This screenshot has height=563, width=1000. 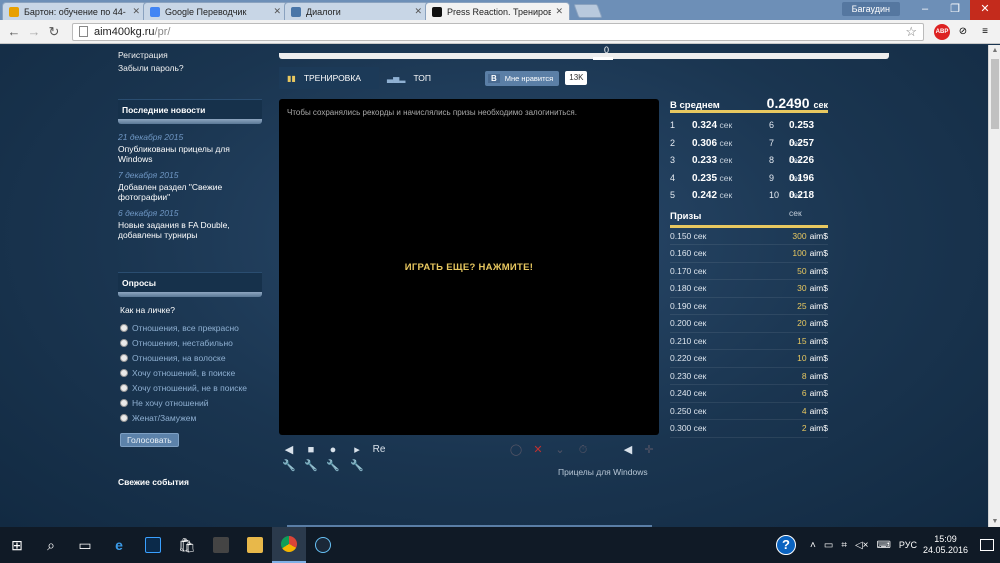 What do you see at coordinates (255, 545) in the screenshot?
I see `explorer-icon` at bounding box center [255, 545].